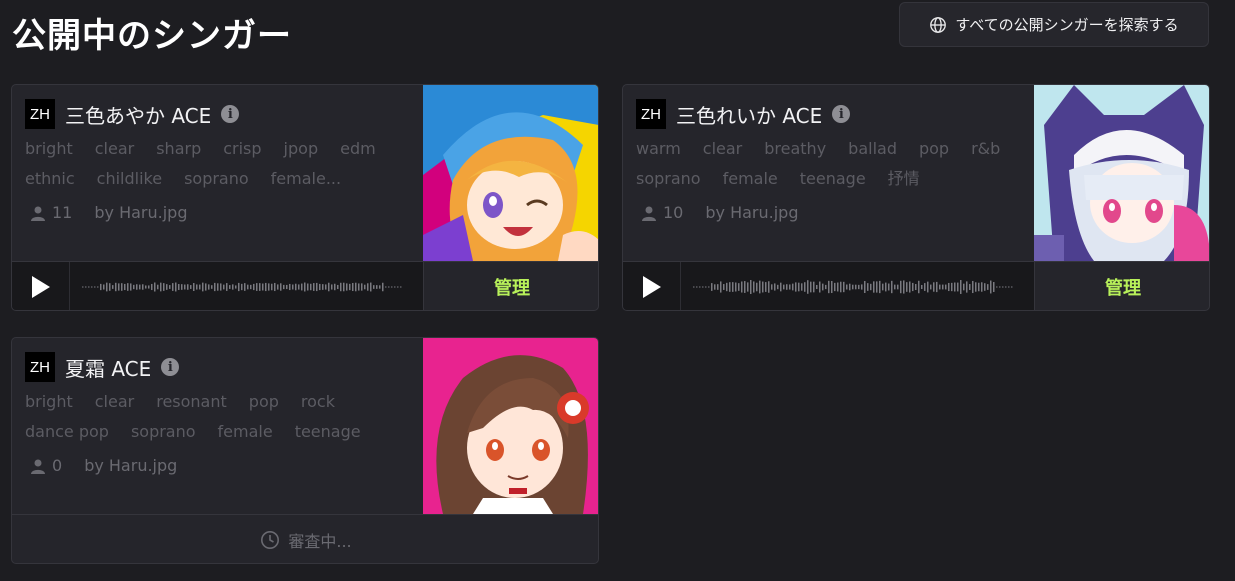  I want to click on tag: resonant, so click(191, 401).